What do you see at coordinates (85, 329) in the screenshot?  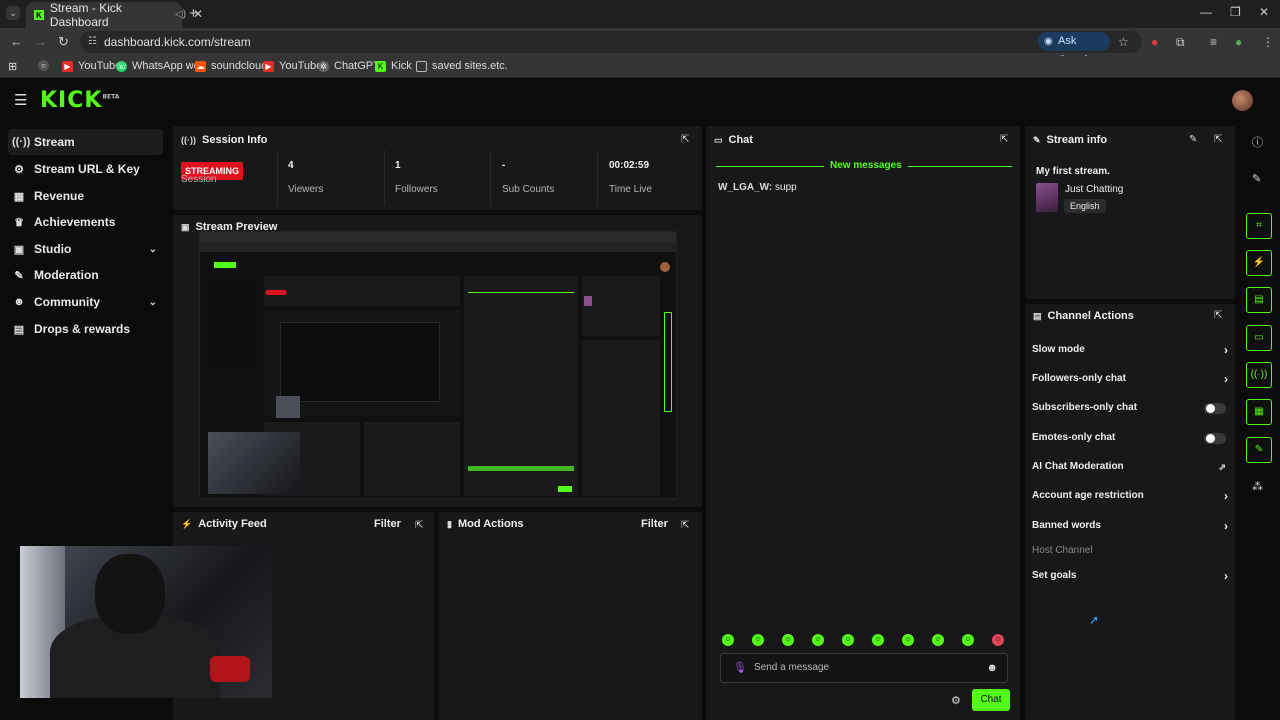 I see `sidebar-item-drops-rewards: ▤ Drops & rewards` at bounding box center [85, 329].